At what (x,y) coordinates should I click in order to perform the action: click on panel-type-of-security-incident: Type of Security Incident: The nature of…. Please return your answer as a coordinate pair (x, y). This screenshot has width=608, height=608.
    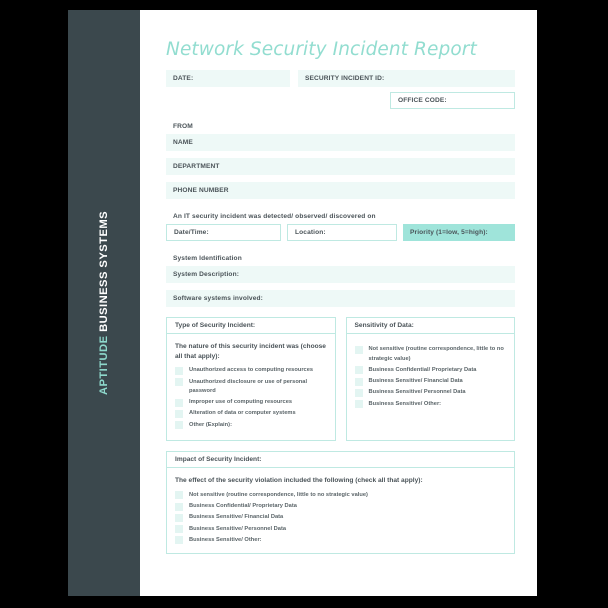
    Looking at the image, I should click on (251, 379).